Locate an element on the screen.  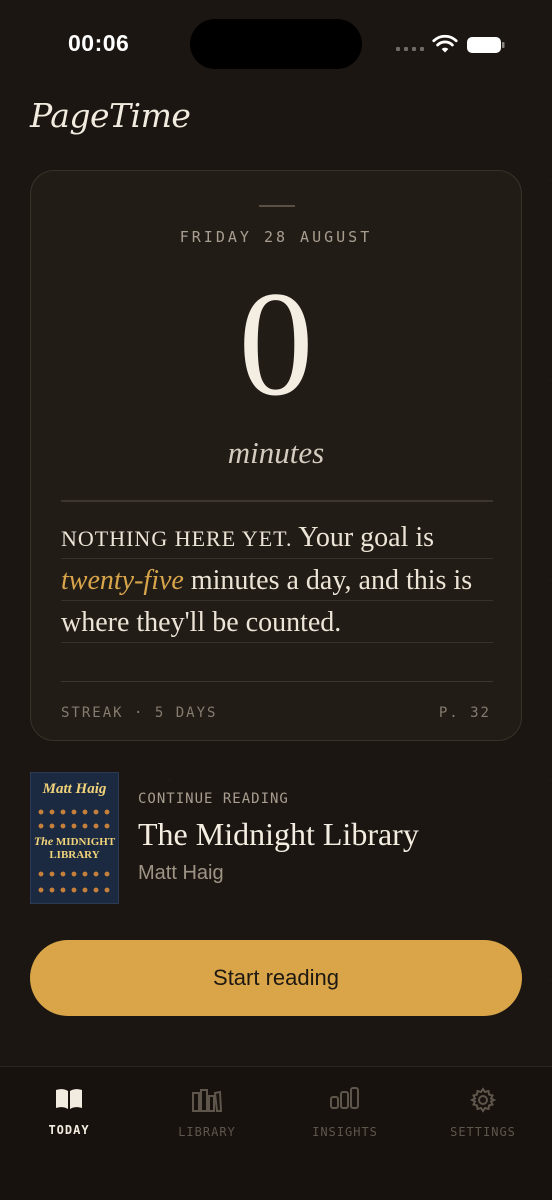
card-divider-bottom is located at coordinates (277, 681).